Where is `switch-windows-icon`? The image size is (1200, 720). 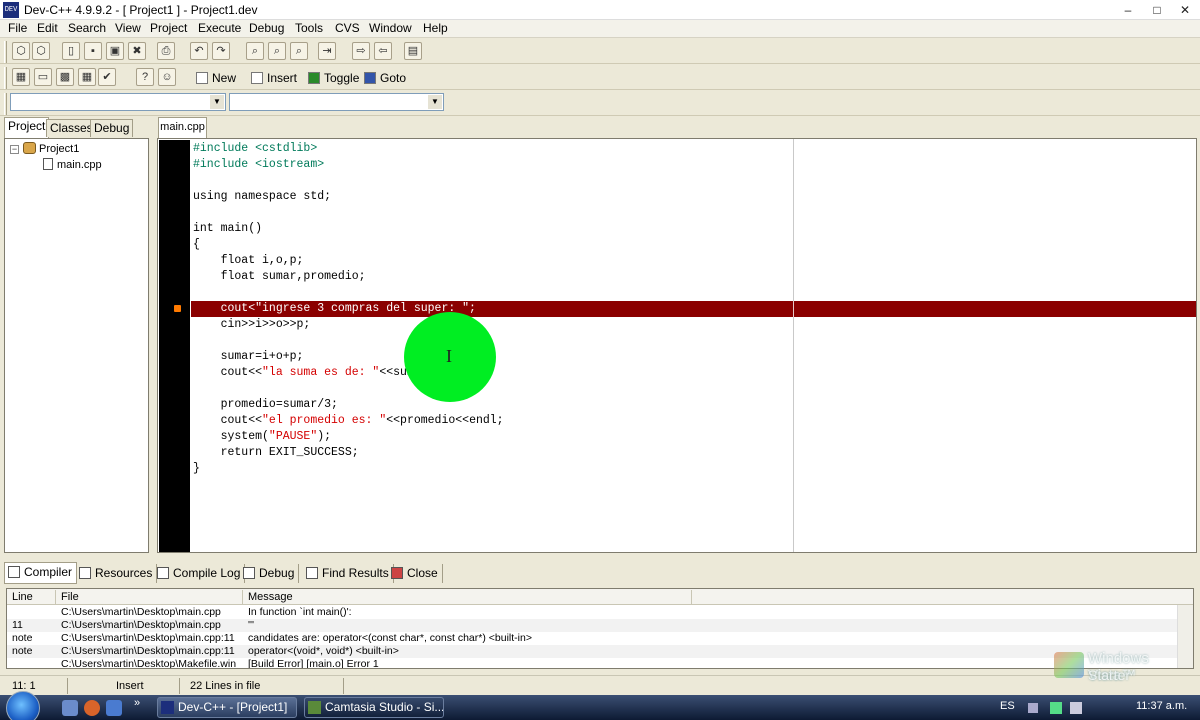 switch-windows-icon is located at coordinates (114, 708).